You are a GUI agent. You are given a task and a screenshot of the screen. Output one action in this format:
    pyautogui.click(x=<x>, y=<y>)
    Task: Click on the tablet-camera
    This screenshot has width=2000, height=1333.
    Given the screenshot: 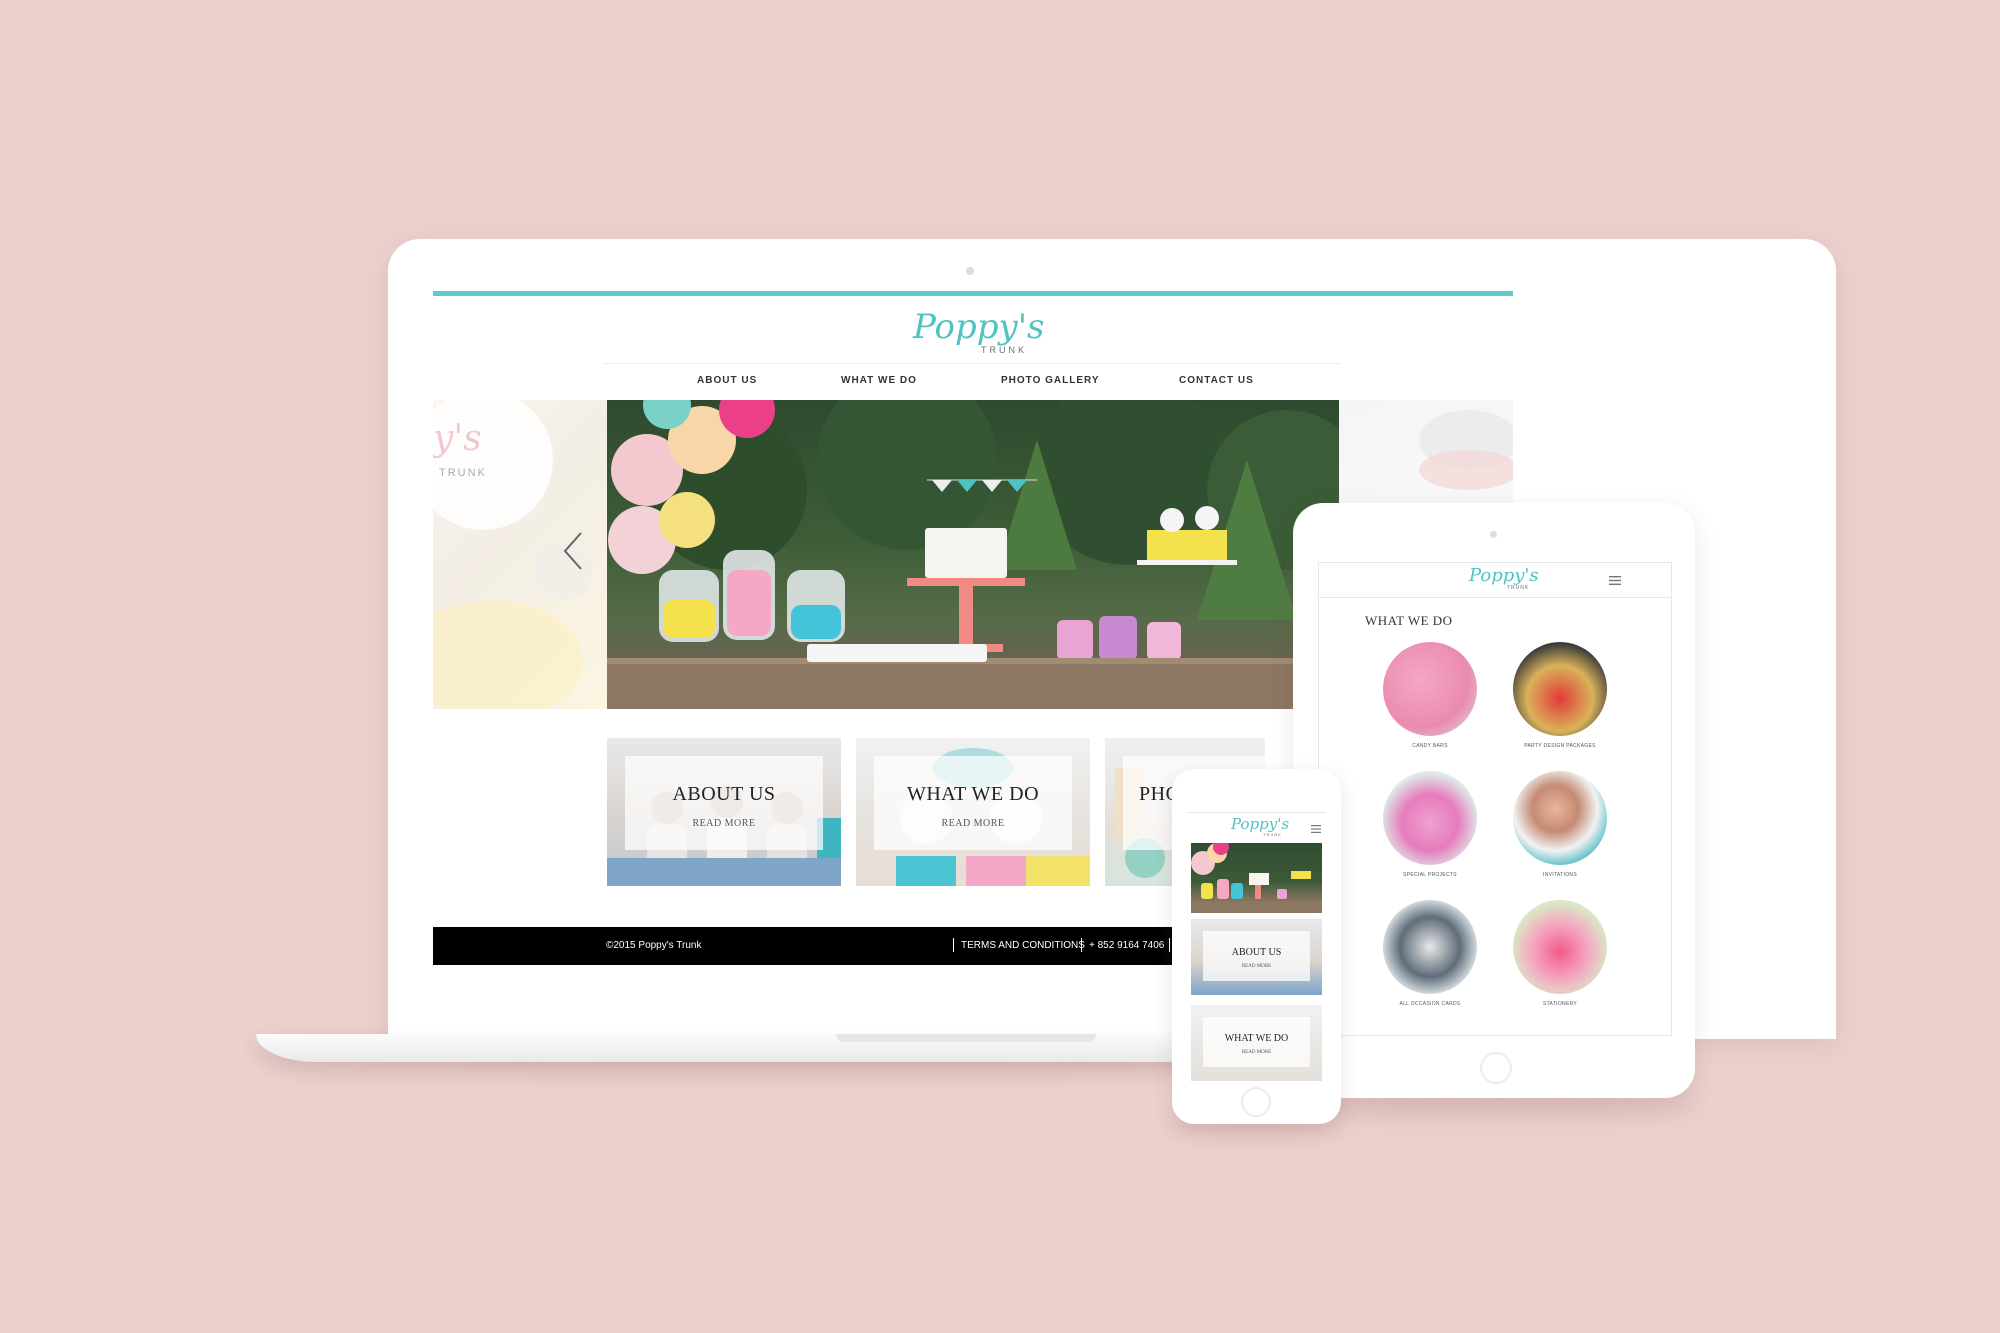 What is the action you would take?
    pyautogui.click(x=1493, y=534)
    